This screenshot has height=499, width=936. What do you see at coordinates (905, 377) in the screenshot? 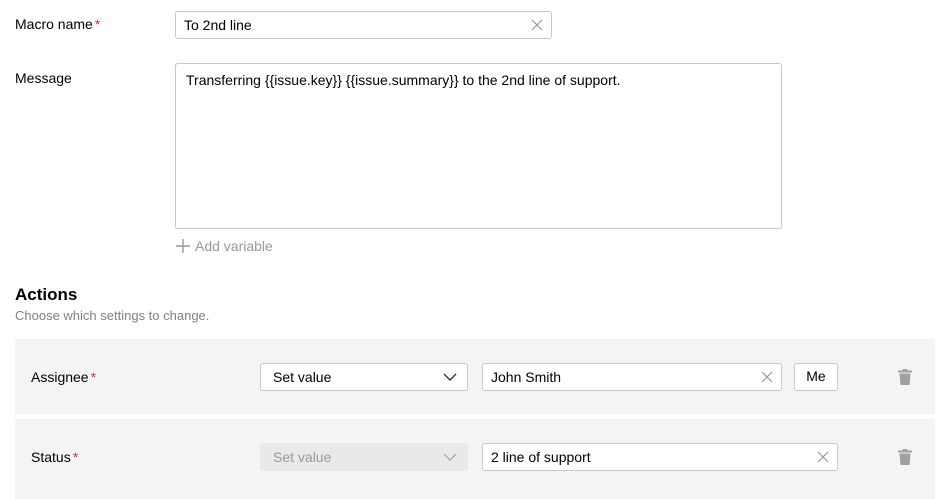
I see `delete-assignee-trash-icon` at bounding box center [905, 377].